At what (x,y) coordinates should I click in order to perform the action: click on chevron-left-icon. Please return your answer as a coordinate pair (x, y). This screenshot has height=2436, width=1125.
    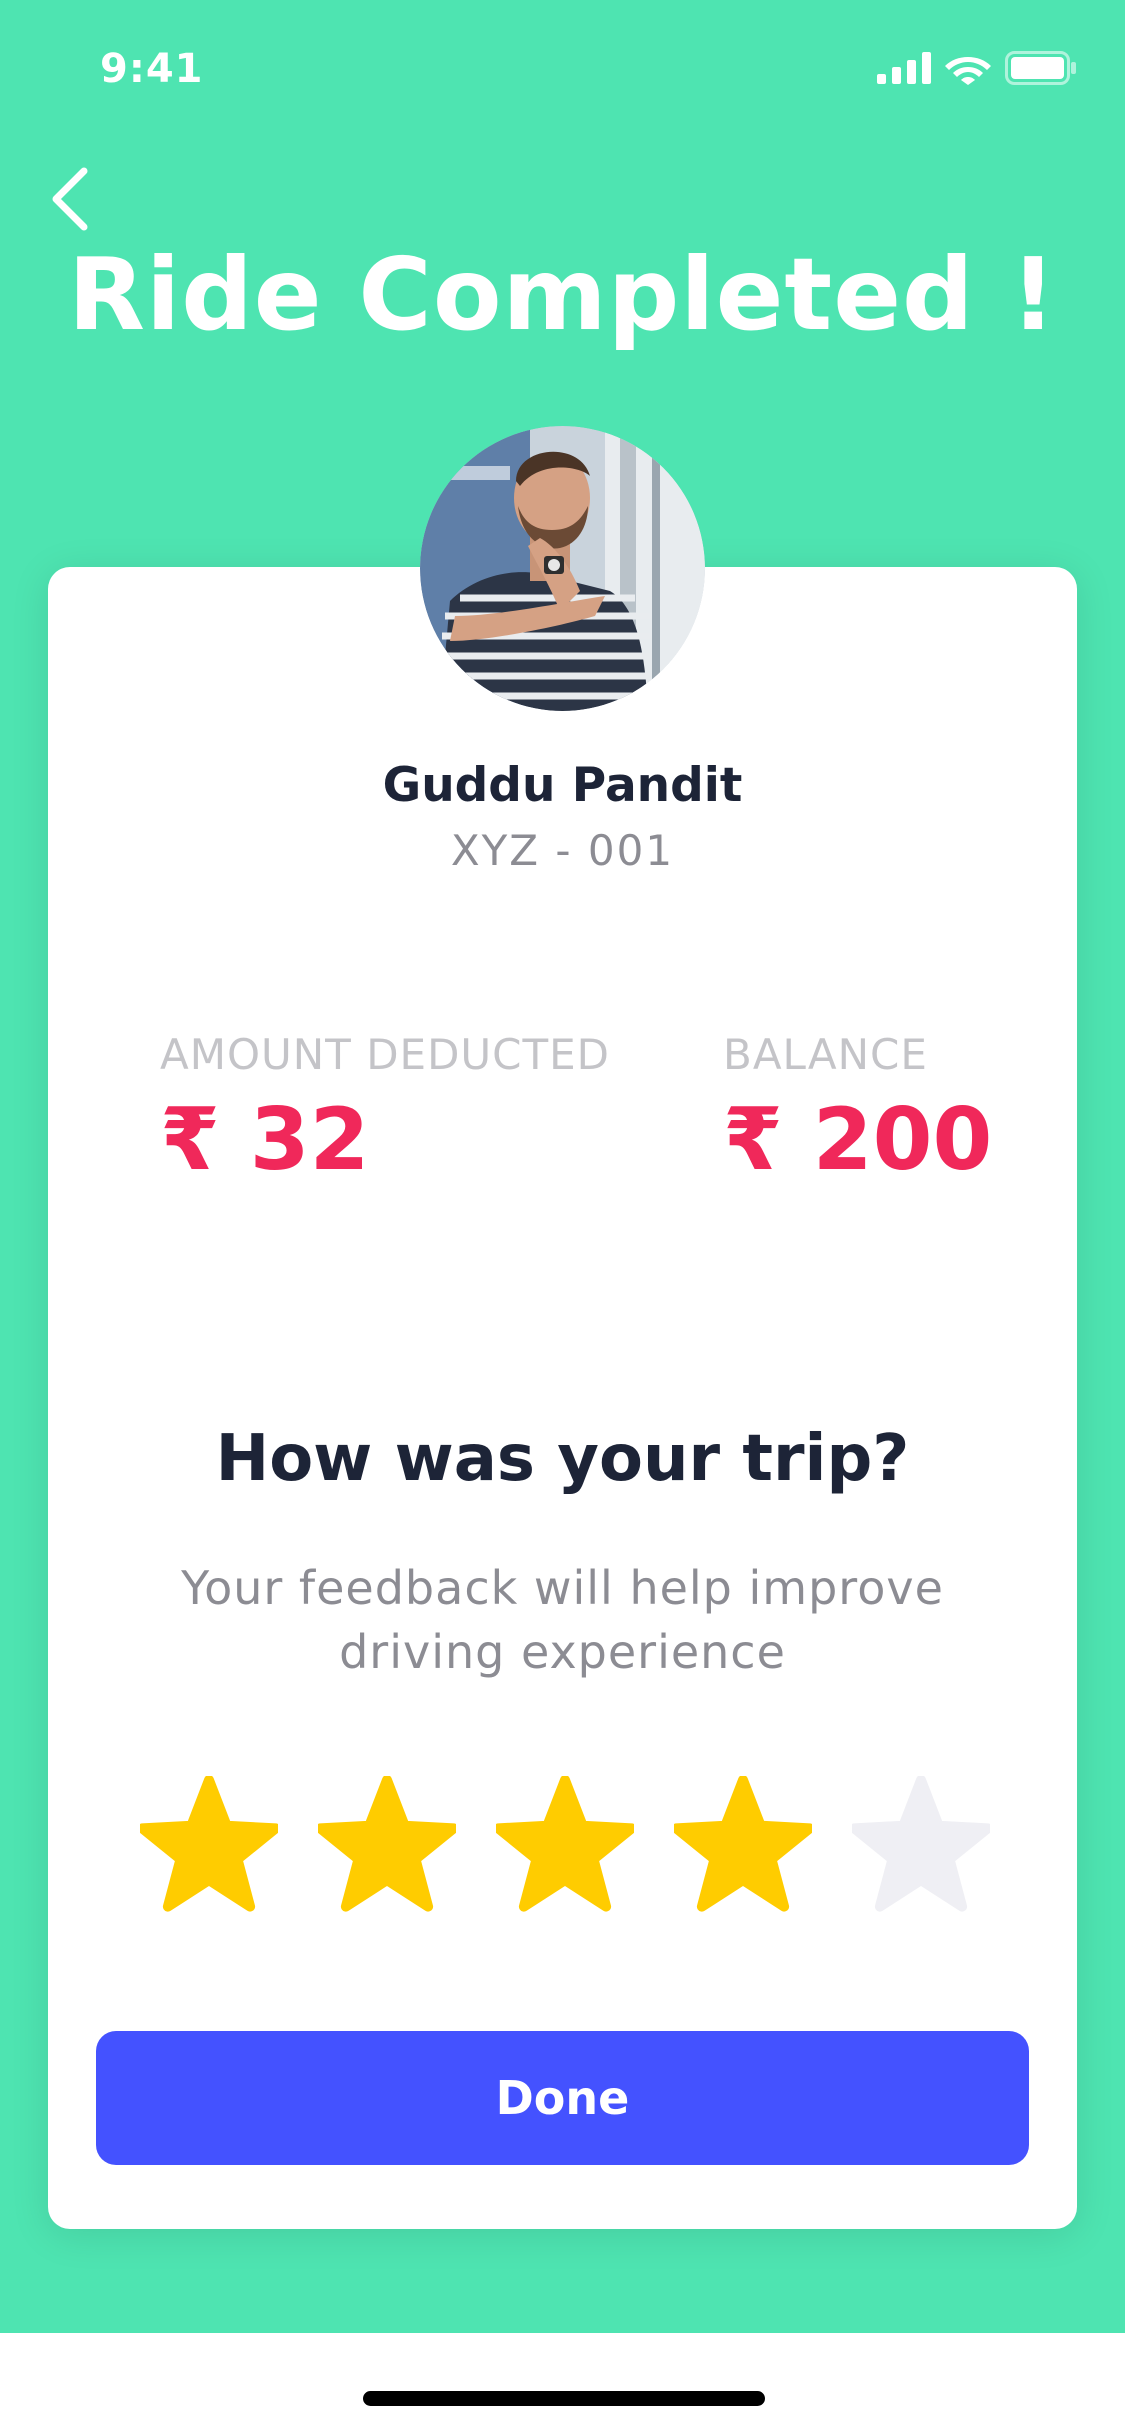
    Looking at the image, I should click on (70, 199).